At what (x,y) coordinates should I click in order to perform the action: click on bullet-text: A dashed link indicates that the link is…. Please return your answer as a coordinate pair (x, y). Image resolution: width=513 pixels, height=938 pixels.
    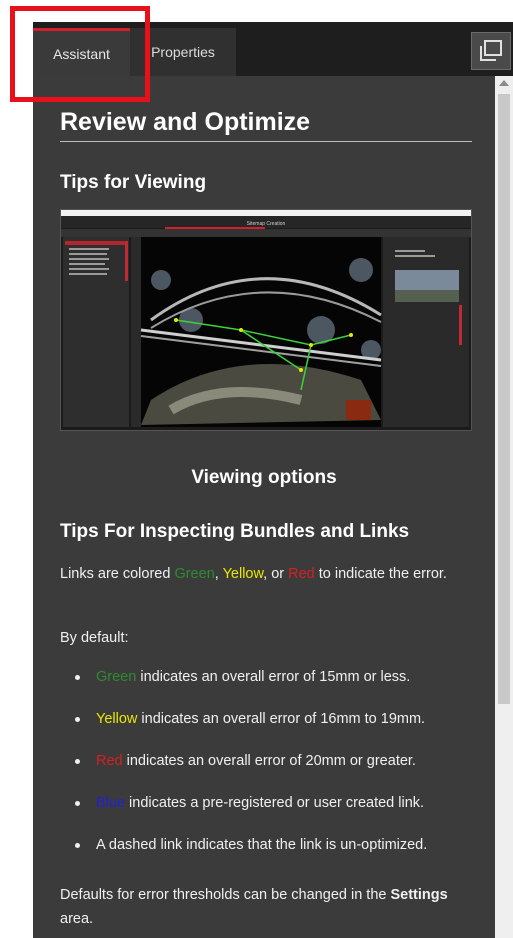
    Looking at the image, I should click on (262, 845).